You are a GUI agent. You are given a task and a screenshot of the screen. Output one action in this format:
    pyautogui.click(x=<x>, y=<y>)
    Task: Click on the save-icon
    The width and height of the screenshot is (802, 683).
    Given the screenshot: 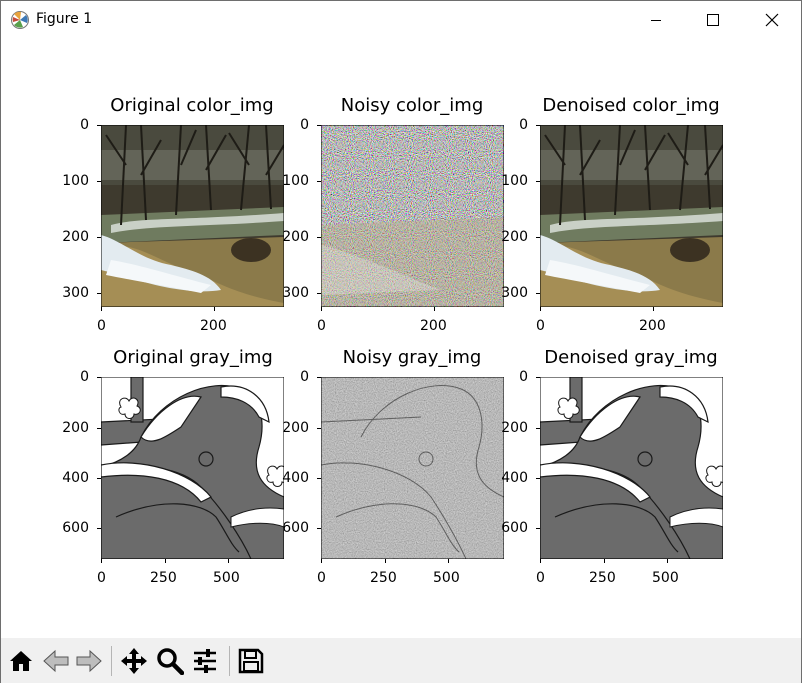 What is the action you would take?
    pyautogui.click(x=251, y=661)
    